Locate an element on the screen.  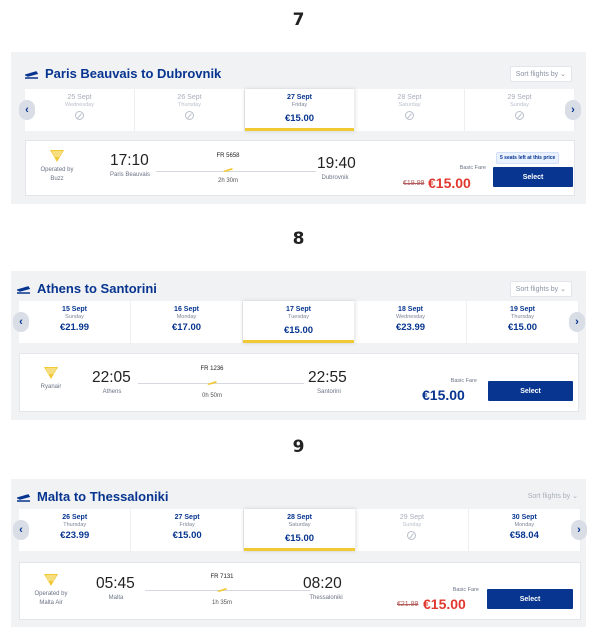
airline-logo: Operated by Buzz is located at coordinates (57, 166).